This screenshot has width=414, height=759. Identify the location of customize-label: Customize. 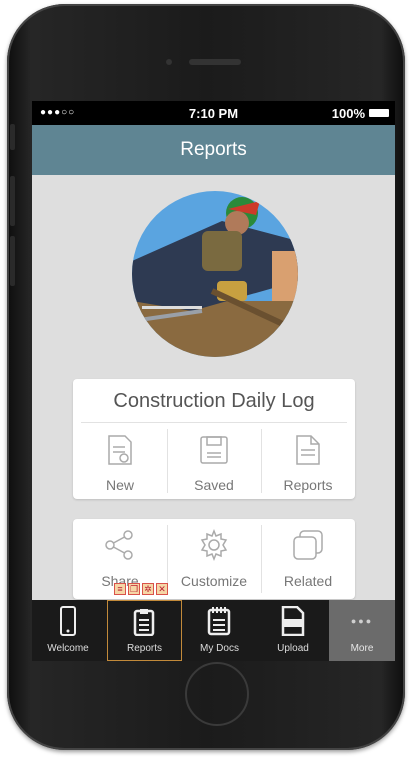
(214, 581).